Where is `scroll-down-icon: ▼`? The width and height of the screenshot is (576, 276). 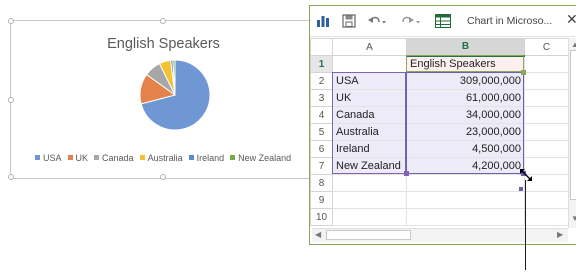
scroll-down-icon: ▼ is located at coordinates (573, 218).